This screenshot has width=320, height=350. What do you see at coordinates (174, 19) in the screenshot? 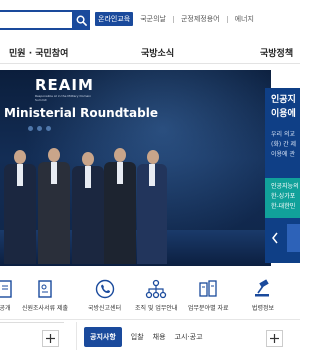
I see `utility-links: 온라인교육 국군의날 군정제정용어 에너지` at bounding box center [174, 19].